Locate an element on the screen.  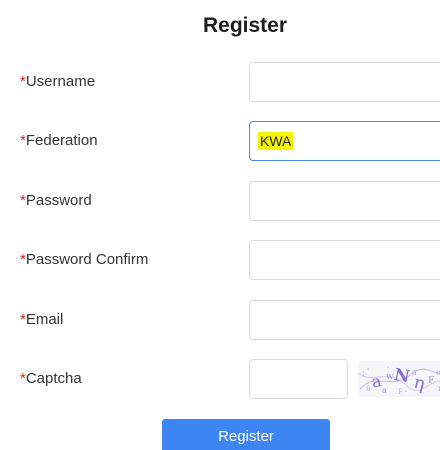
page-title: Register is located at coordinates (245, 25).